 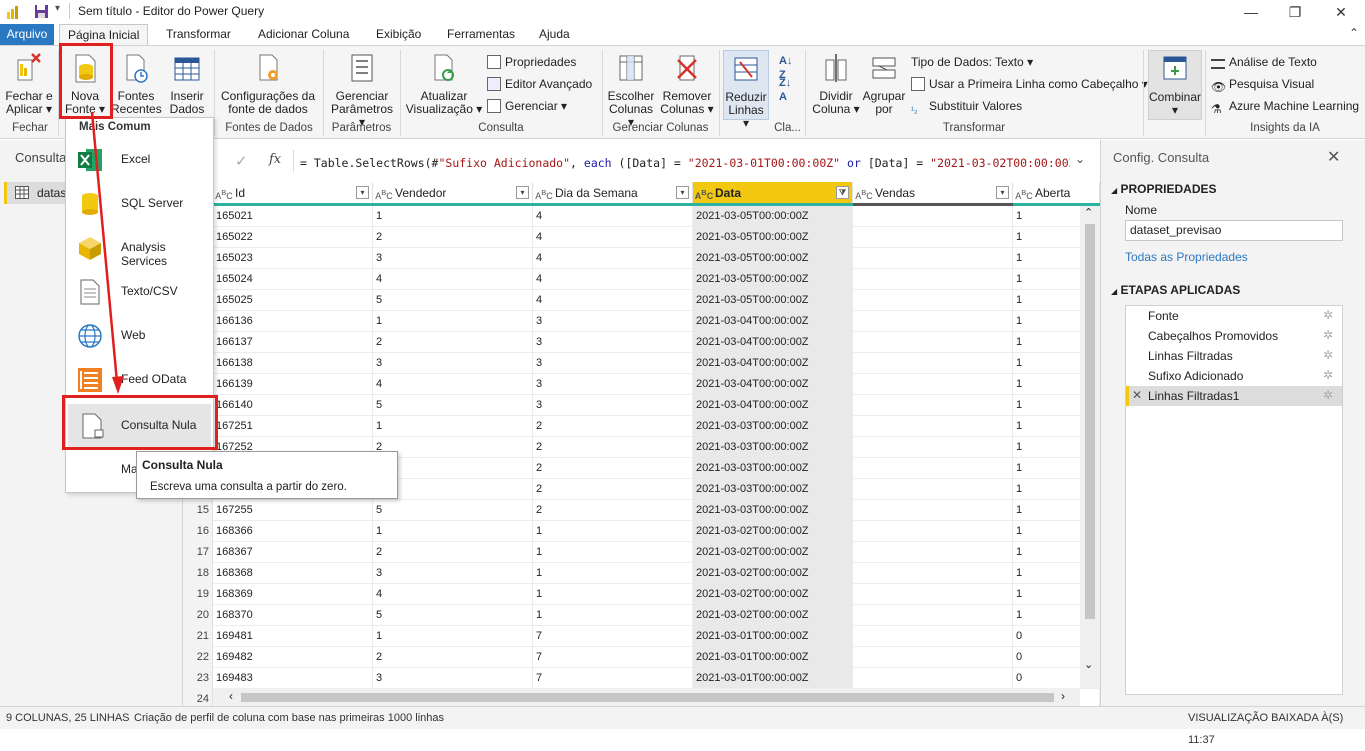 I want to click on fx-icon: fx, so click(x=275, y=159).